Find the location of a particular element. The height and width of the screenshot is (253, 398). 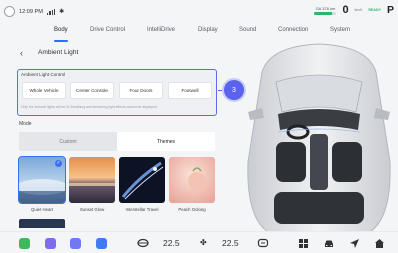

right-temperature: 22.5 is located at coordinates (230, 243).